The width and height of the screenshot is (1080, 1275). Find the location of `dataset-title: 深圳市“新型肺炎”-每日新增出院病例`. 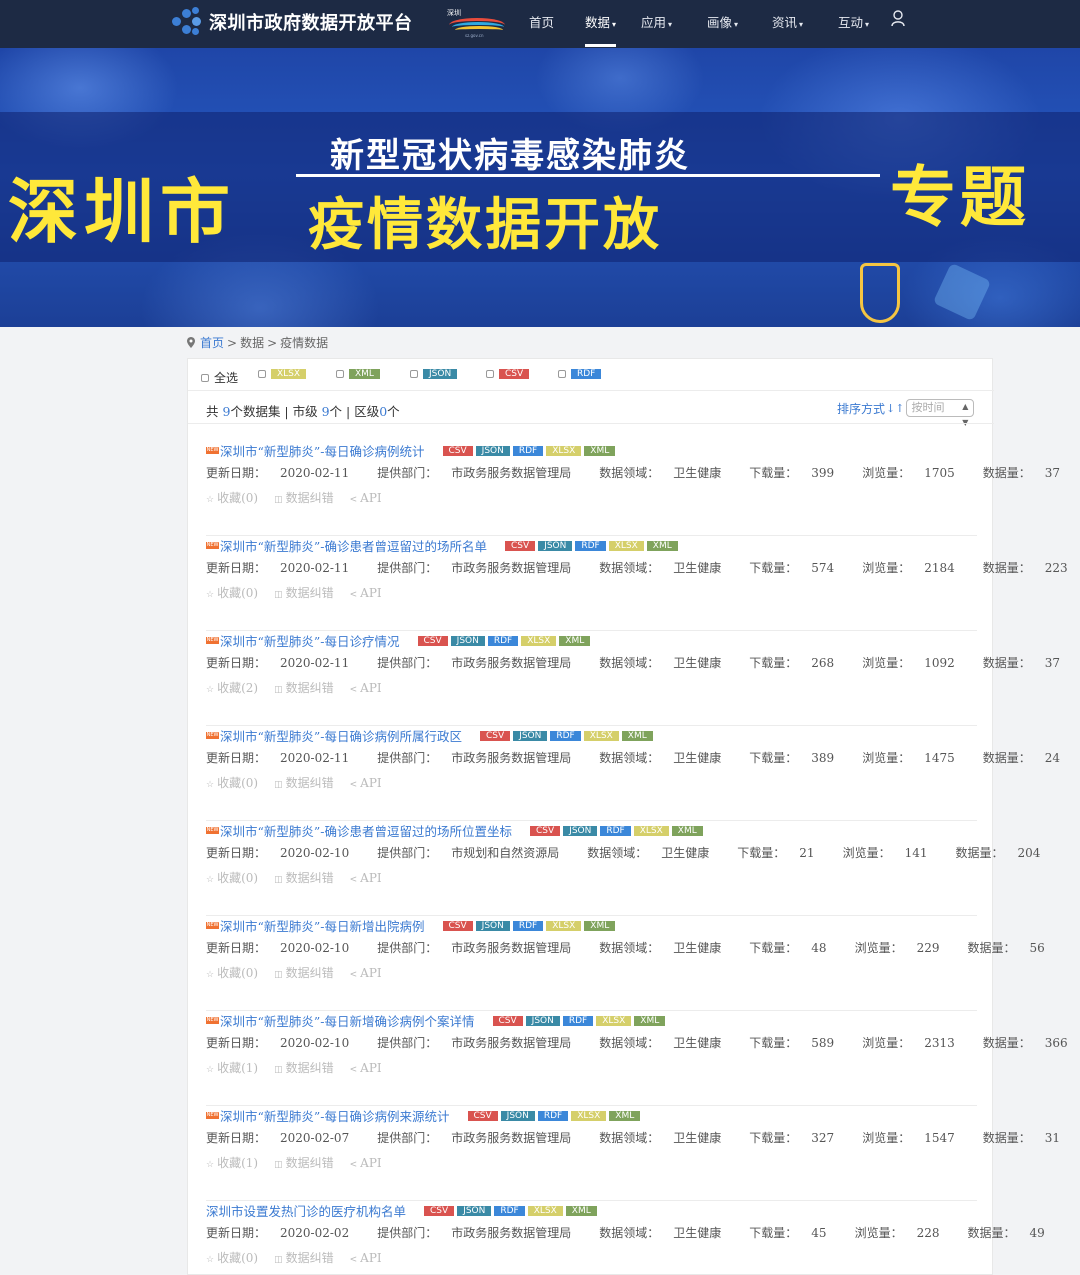

dataset-title: 深圳市“新型肺炎”-每日新增出院病例 is located at coordinates (322, 925).